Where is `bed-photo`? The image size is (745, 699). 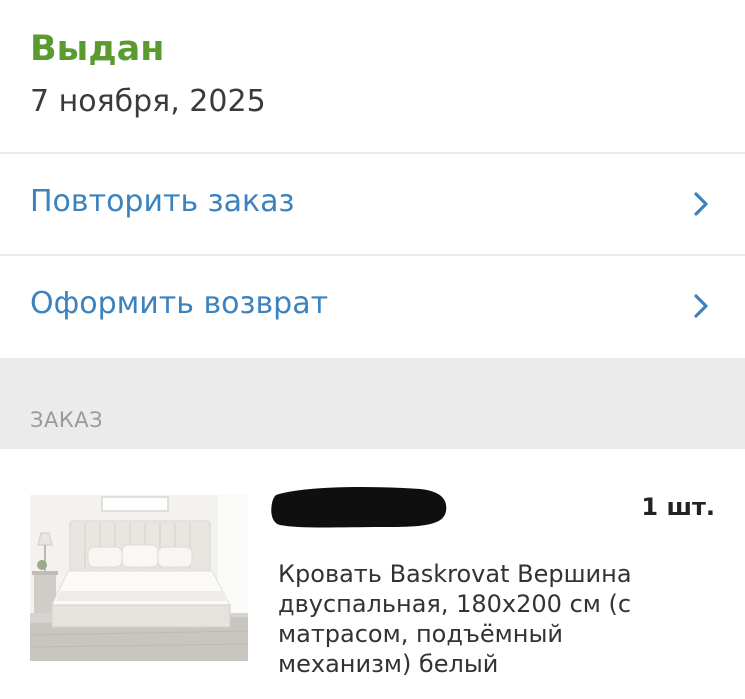
bed-photo is located at coordinates (139, 578).